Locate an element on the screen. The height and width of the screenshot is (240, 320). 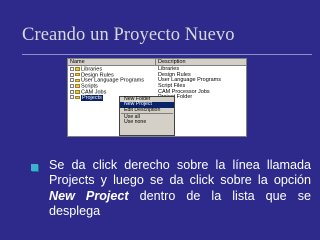
tree-item-label: Projects is located at coordinates (92, 97).